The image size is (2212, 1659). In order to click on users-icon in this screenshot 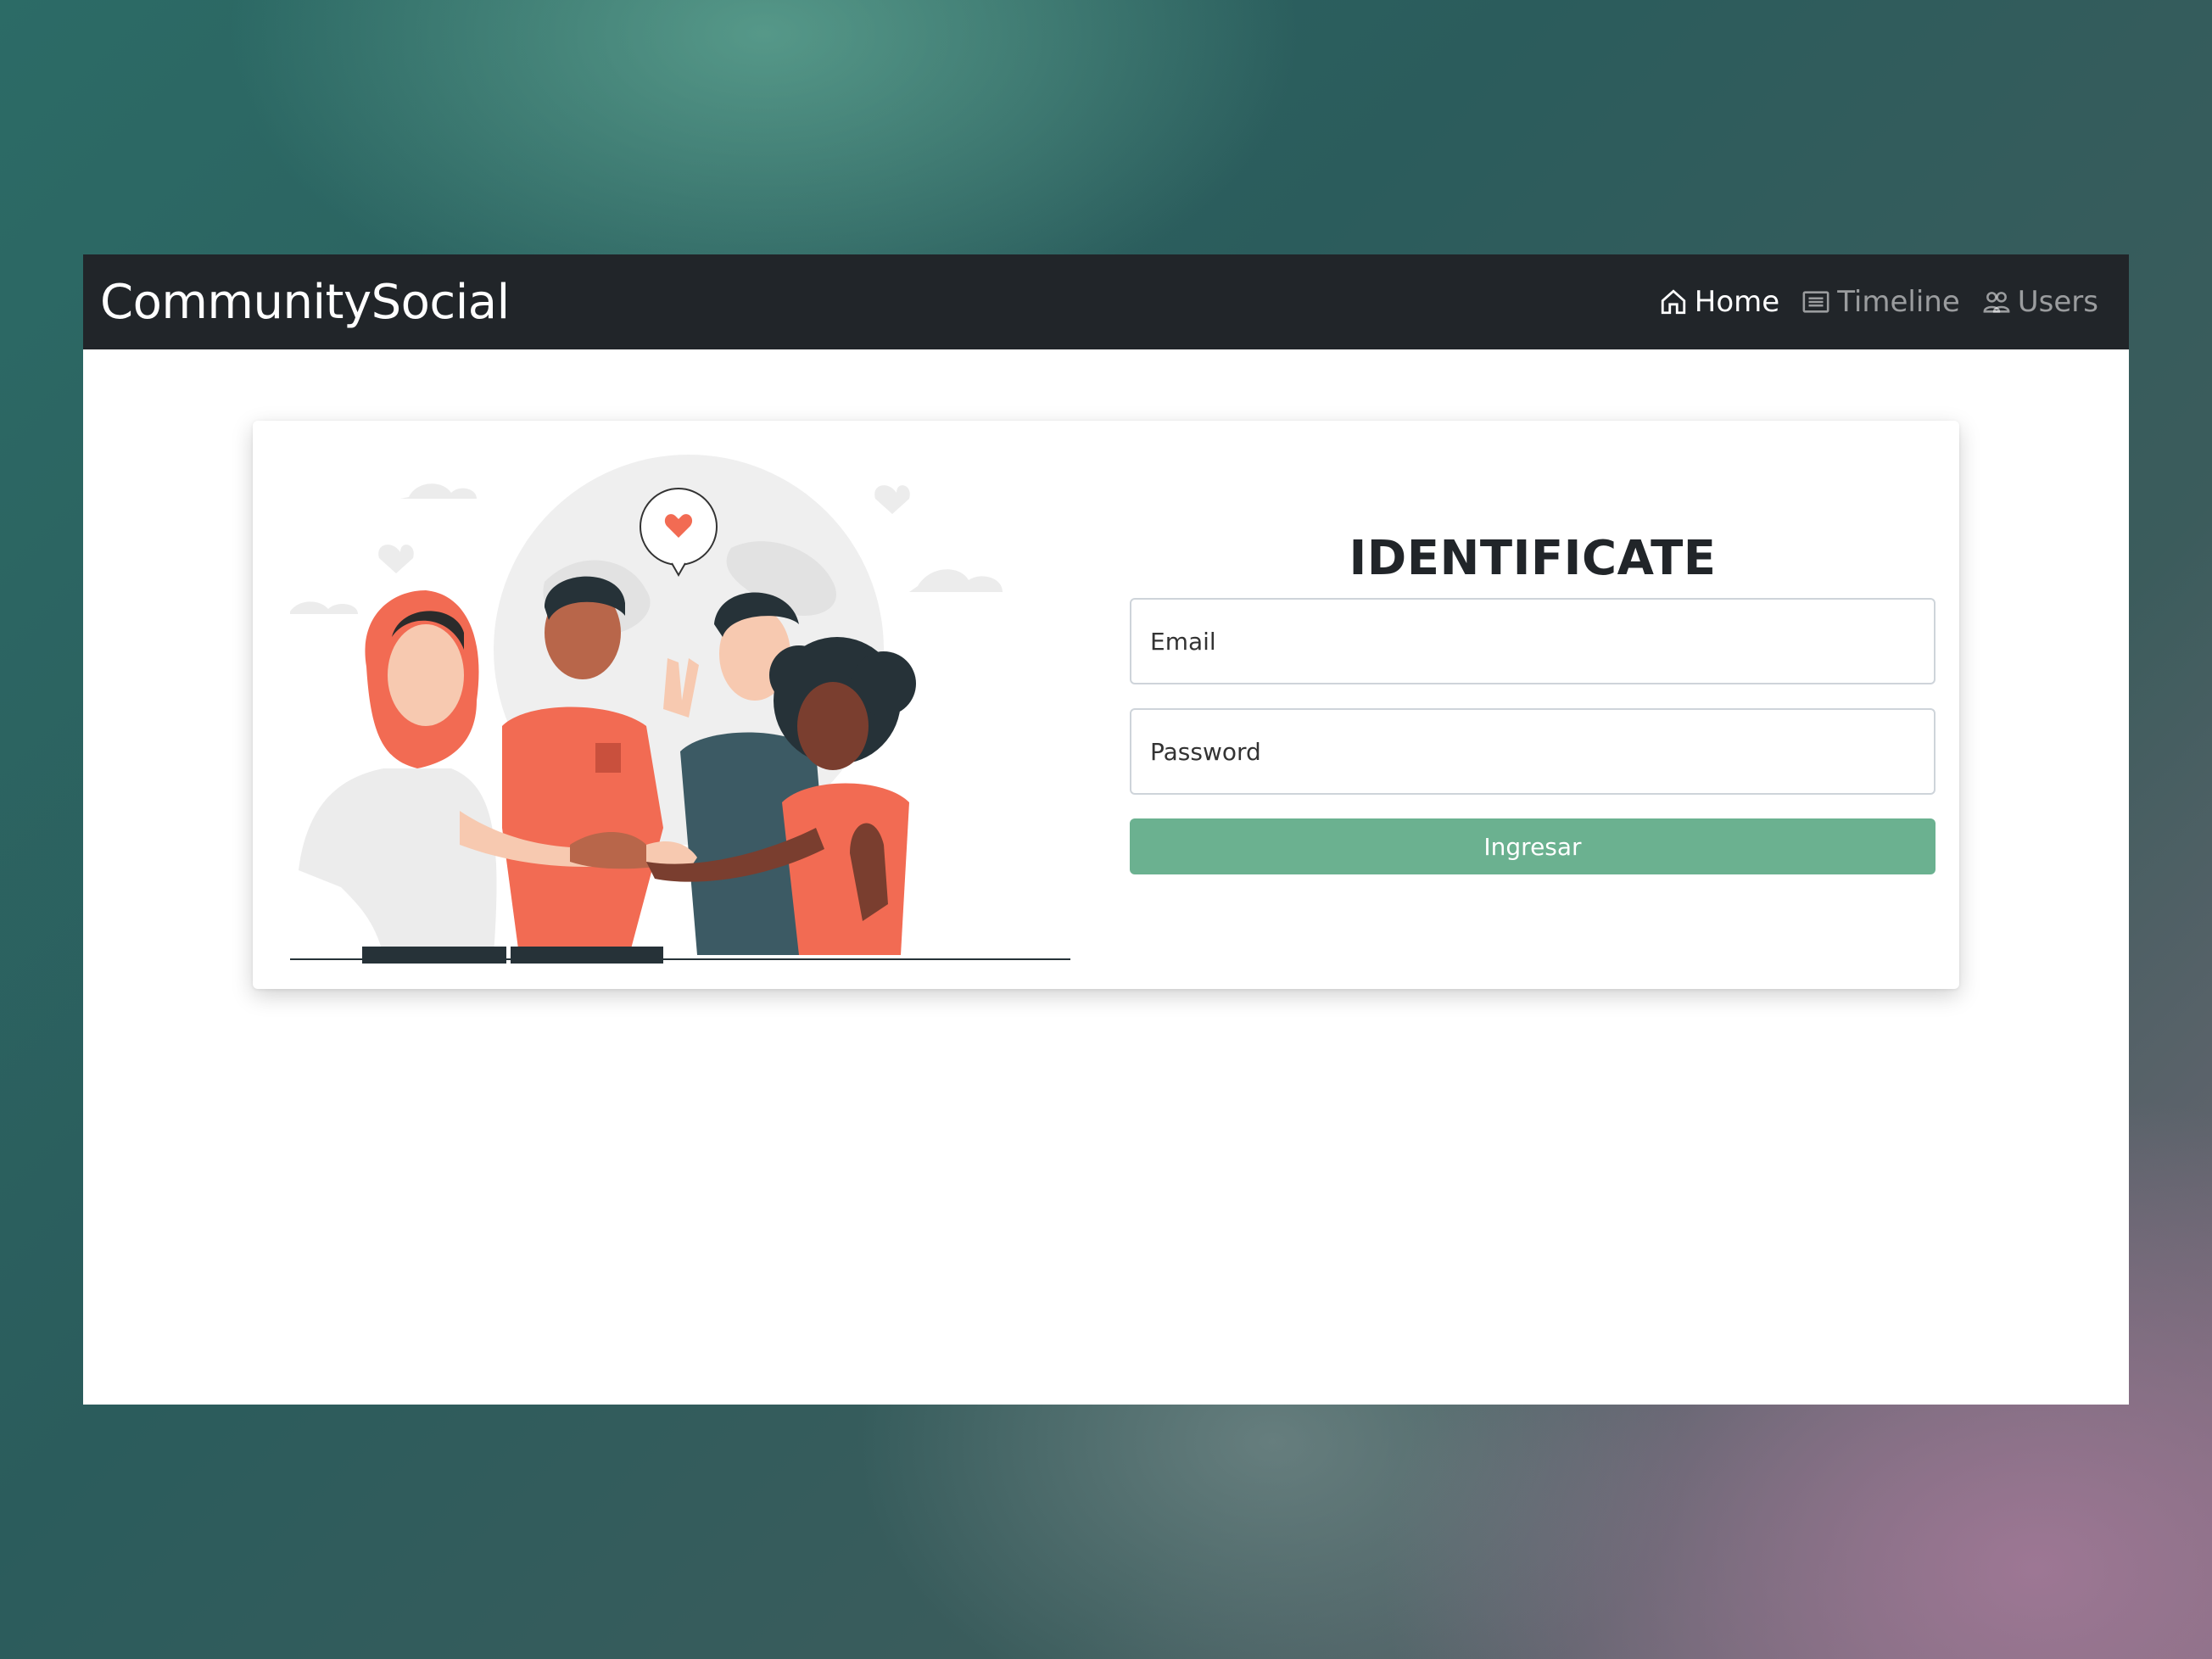, I will do `click(1996, 302)`.